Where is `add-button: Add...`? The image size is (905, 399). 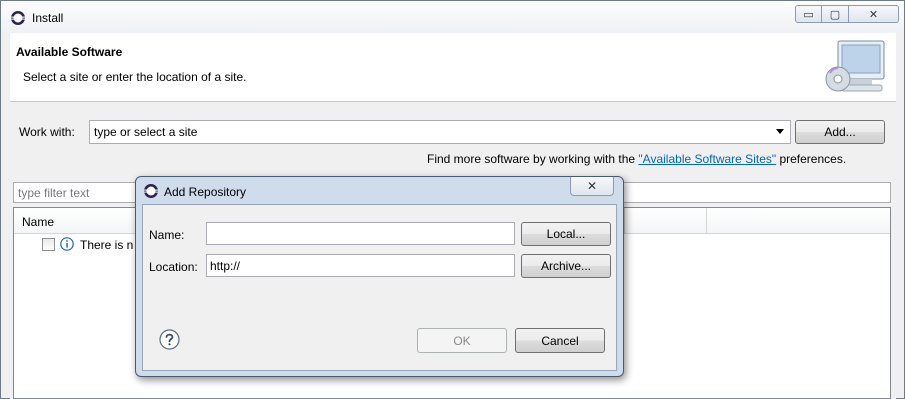 add-button: Add... is located at coordinates (840, 132).